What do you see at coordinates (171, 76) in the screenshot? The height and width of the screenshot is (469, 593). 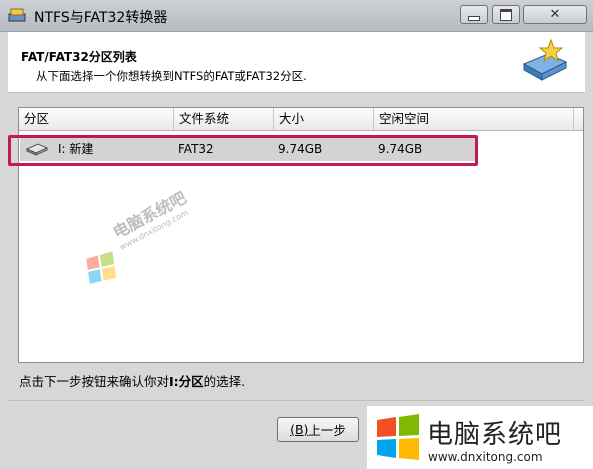 I see `header-subtitle: 从下面选择一个你想转换到NTFS的FAT或FAT32分区.` at bounding box center [171, 76].